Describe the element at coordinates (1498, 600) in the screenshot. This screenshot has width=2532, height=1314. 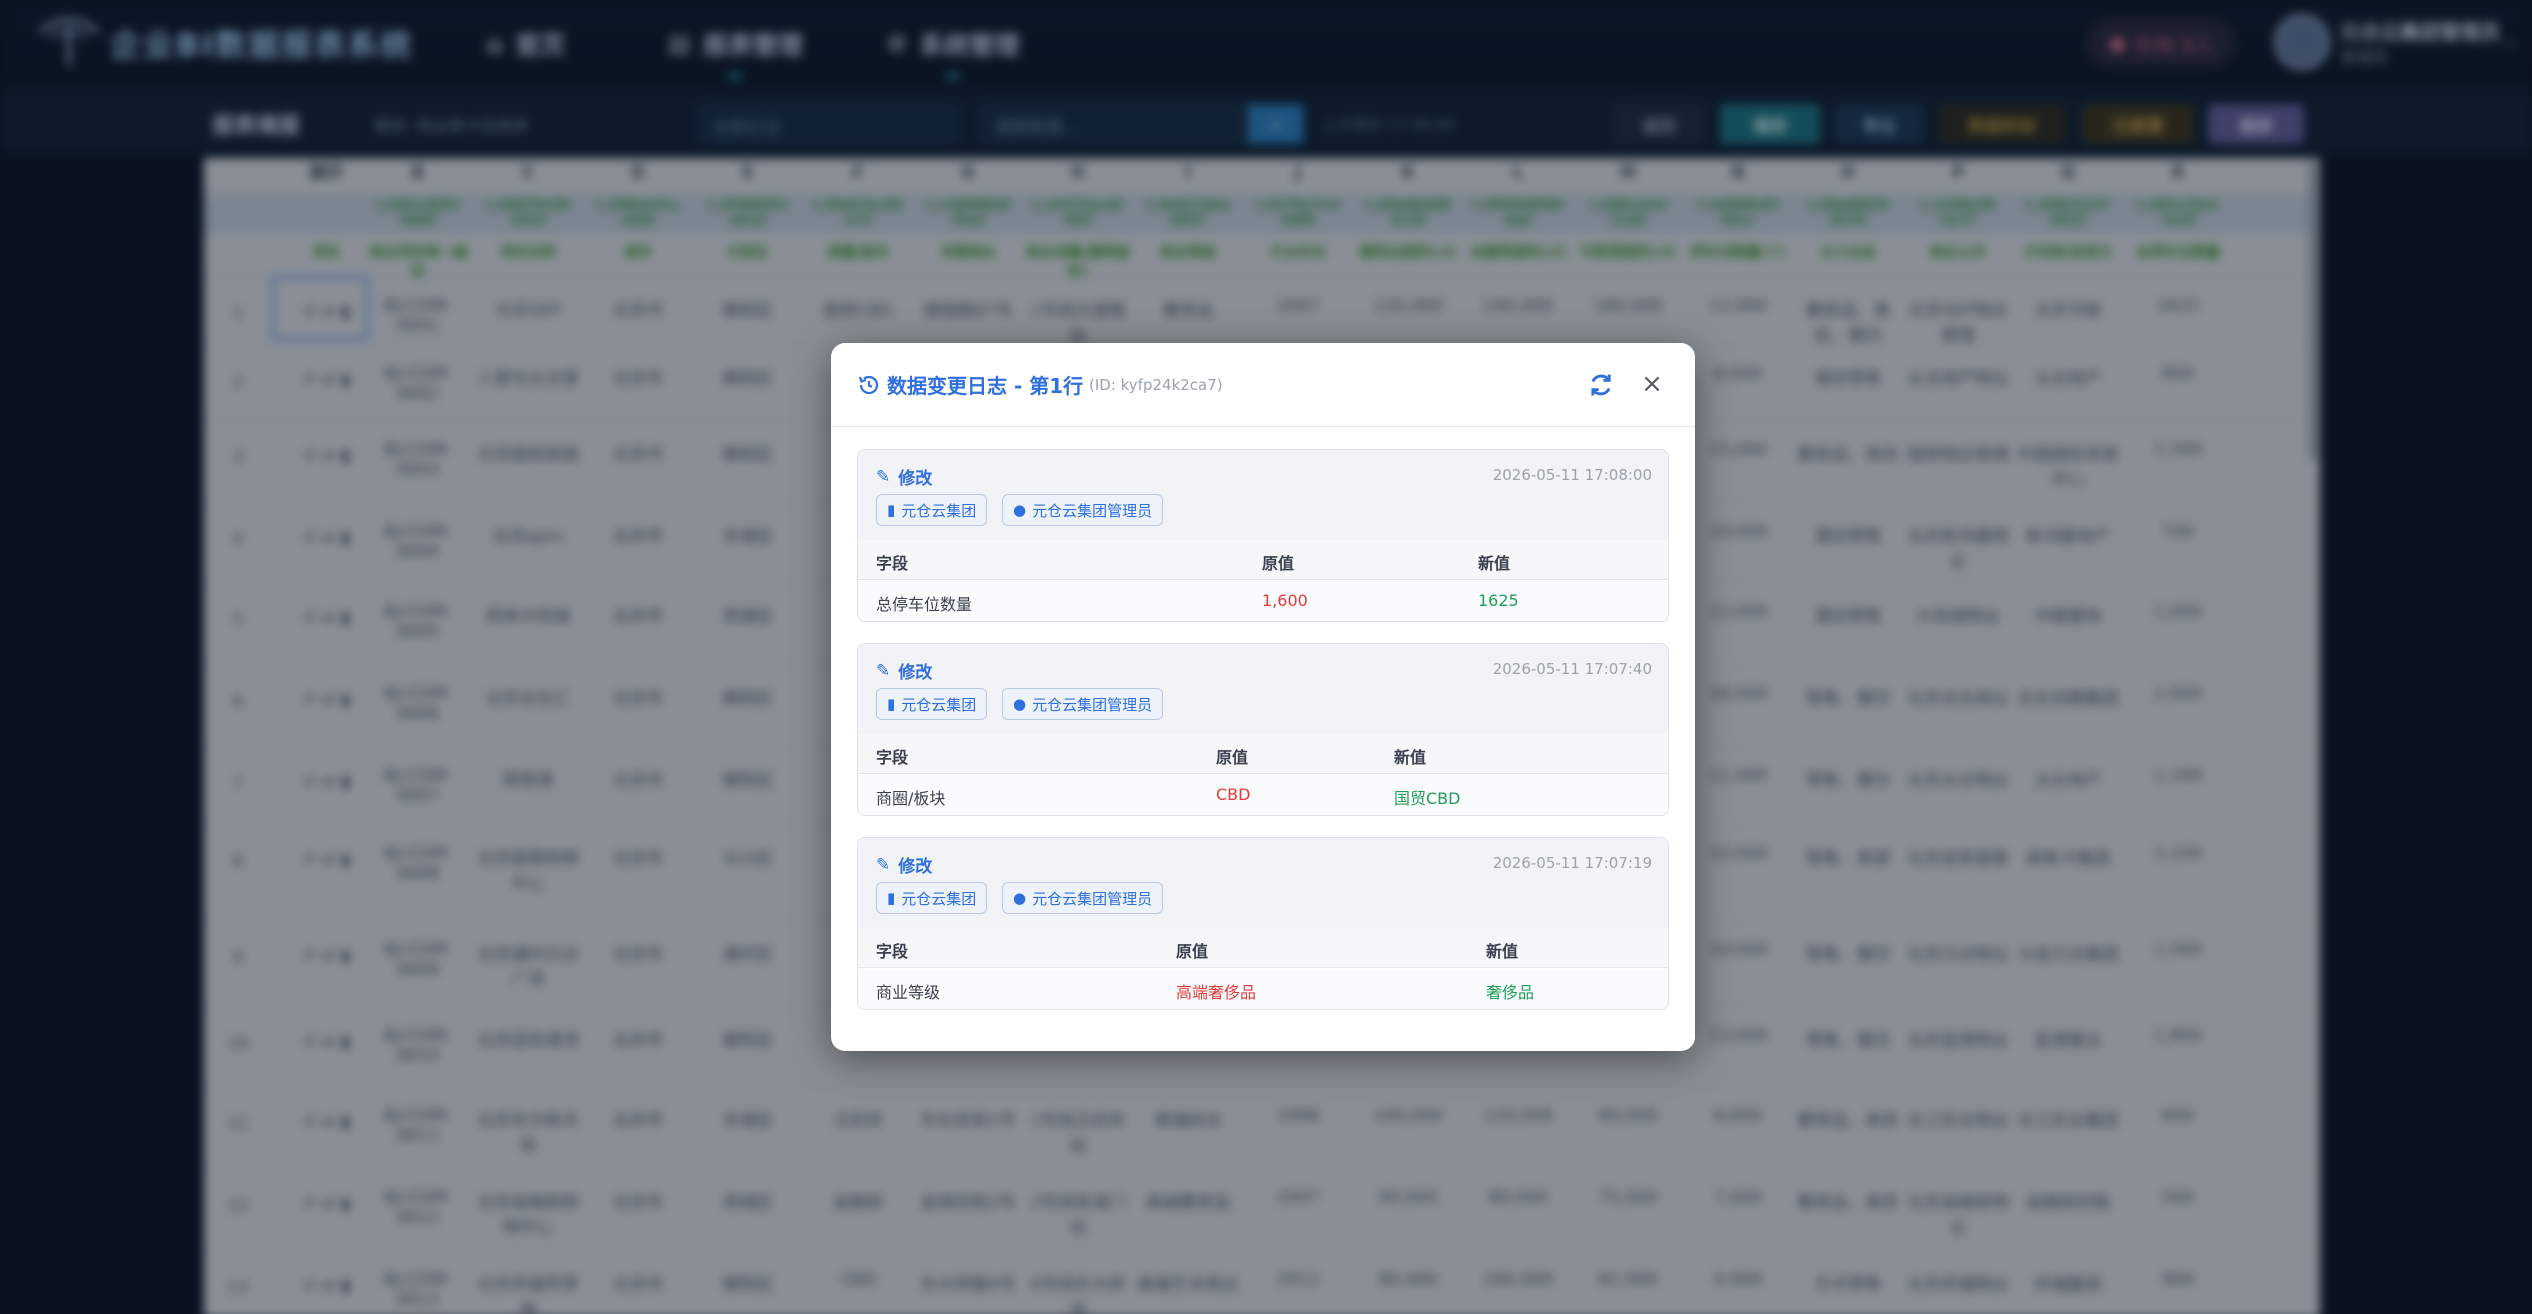
I see `new-value: 1625` at that location.